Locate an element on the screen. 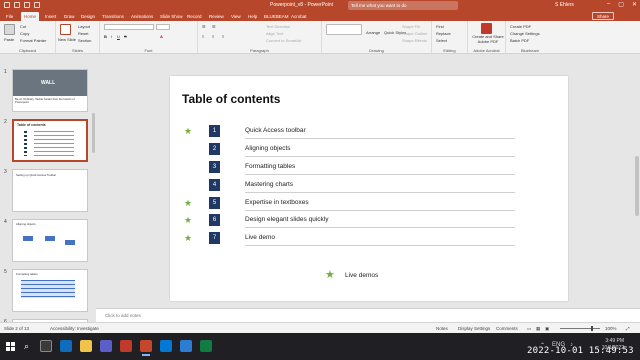 The image size is (640, 360). comments-button: Comments is located at coordinates (507, 328).